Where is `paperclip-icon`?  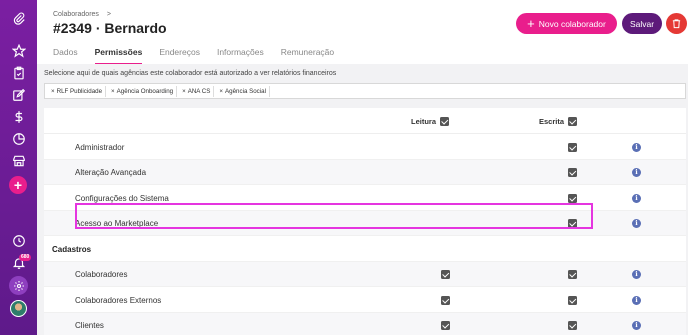 paperclip-icon is located at coordinates (18, 19).